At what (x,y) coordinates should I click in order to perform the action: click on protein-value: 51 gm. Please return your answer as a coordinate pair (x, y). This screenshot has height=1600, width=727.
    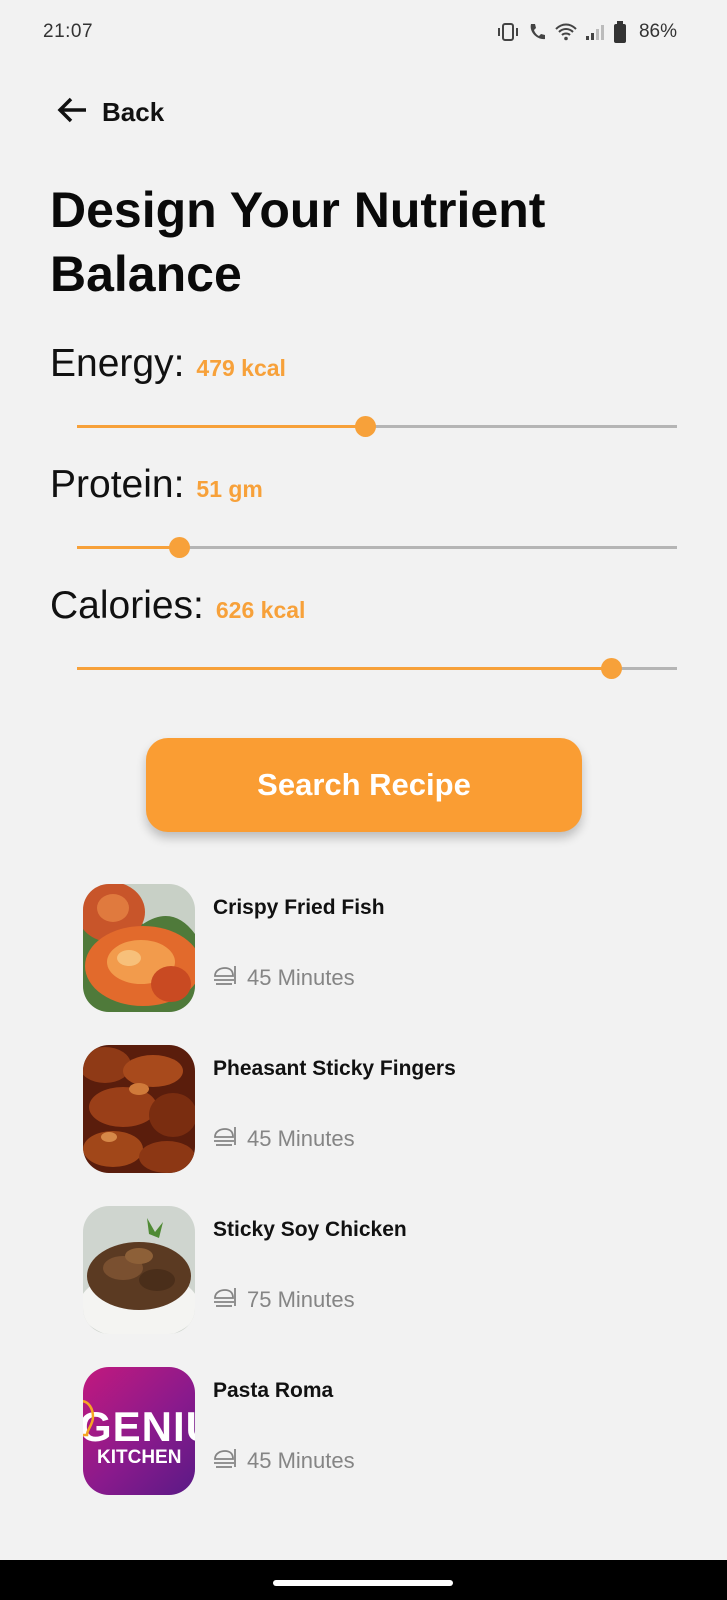
    Looking at the image, I should click on (229, 489).